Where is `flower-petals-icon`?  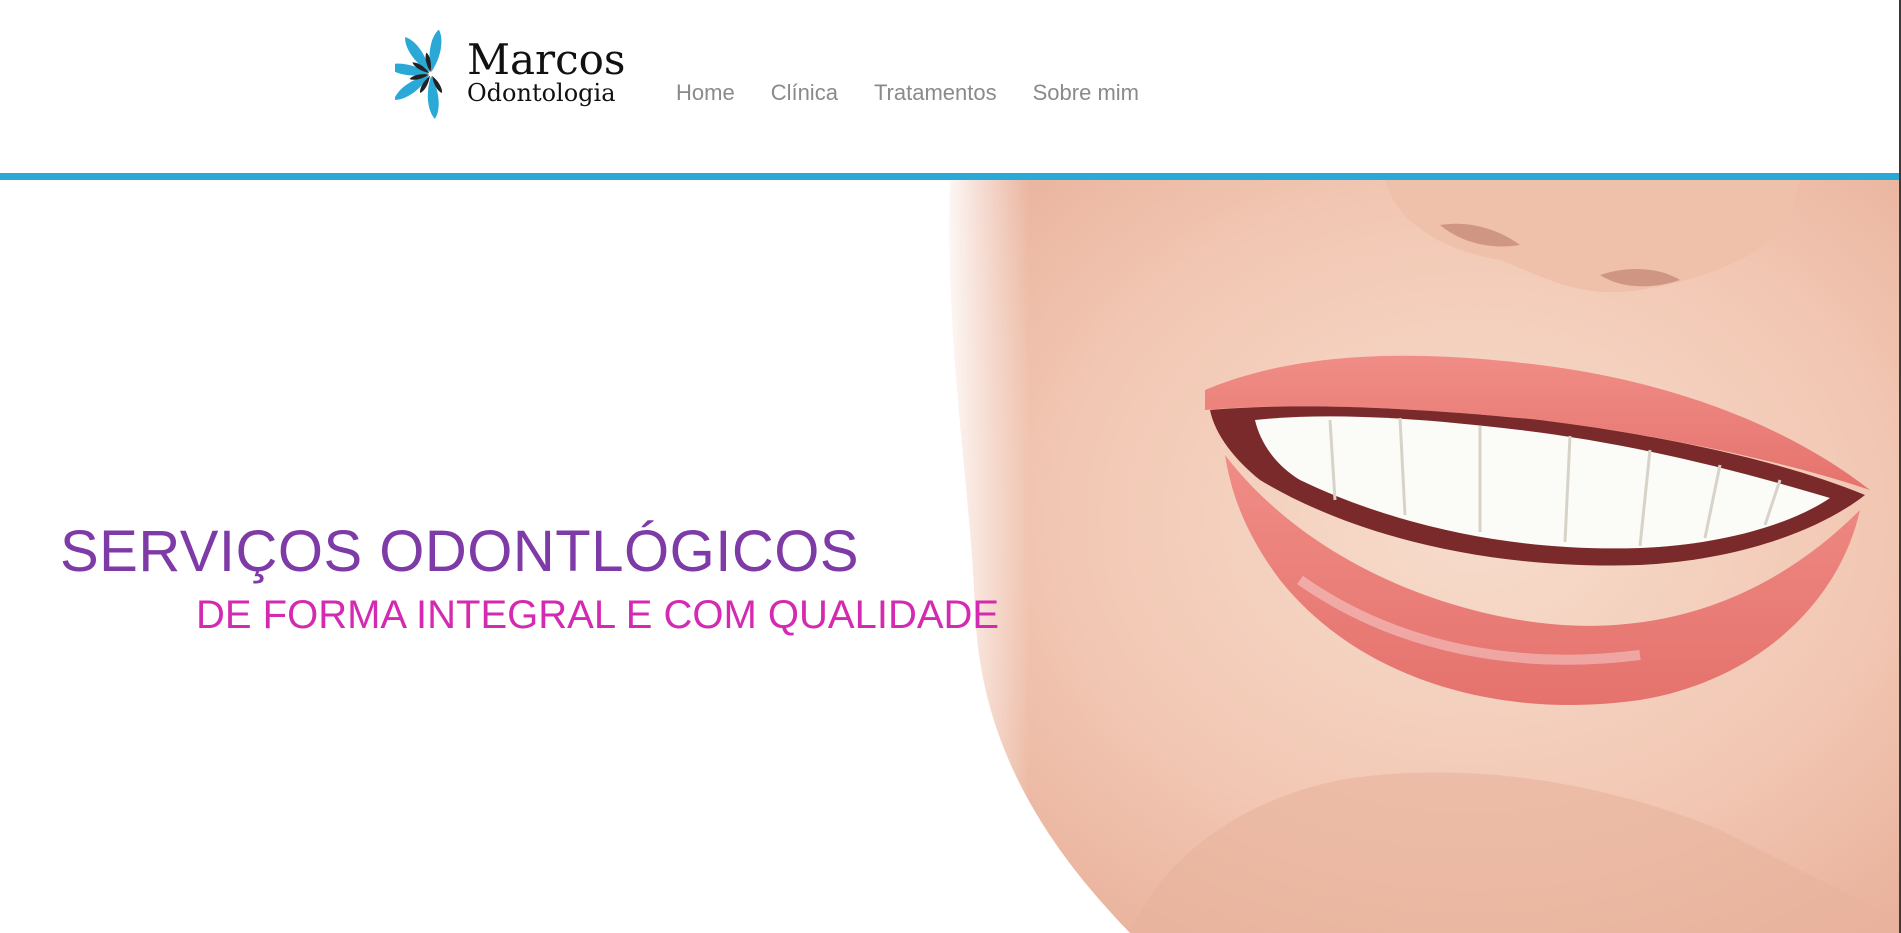 flower-petals-icon is located at coordinates (419, 74).